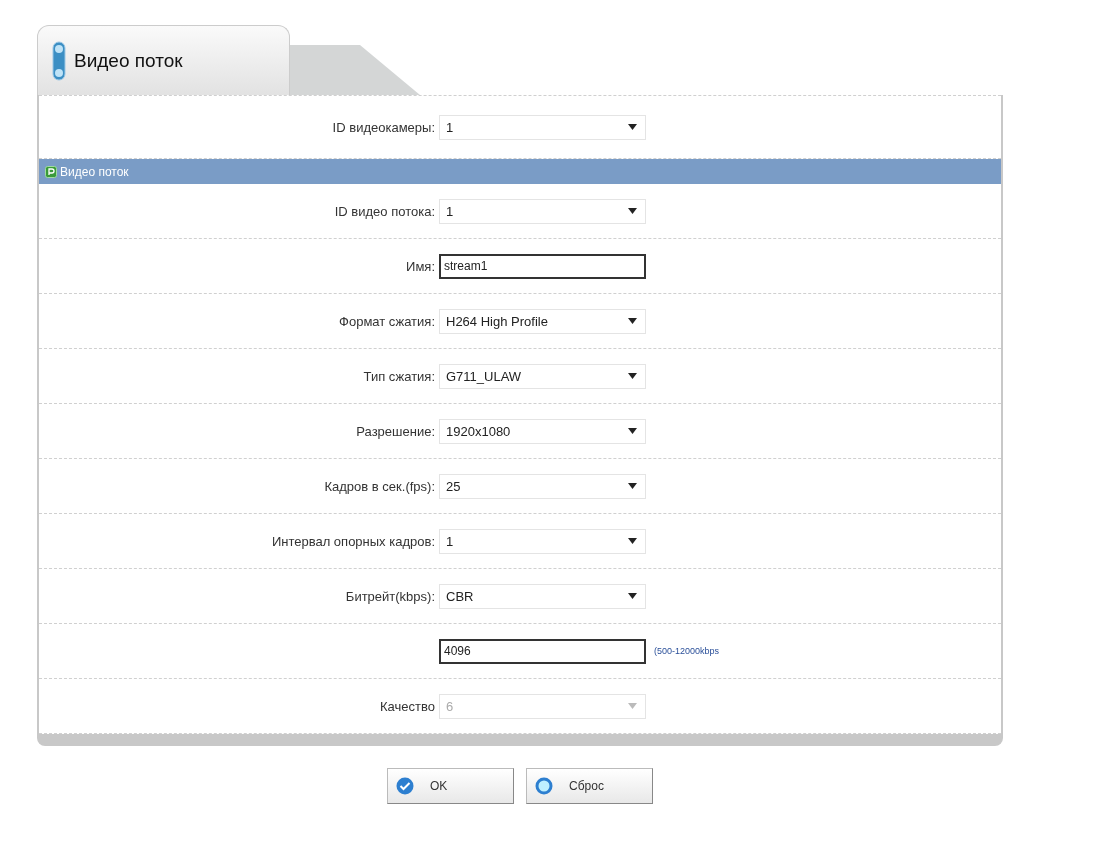 Image resolution: width=1094 pixels, height=864 pixels. Describe the element at coordinates (687, 651) in the screenshot. I see `range-hint: (500-12000kbps` at that location.